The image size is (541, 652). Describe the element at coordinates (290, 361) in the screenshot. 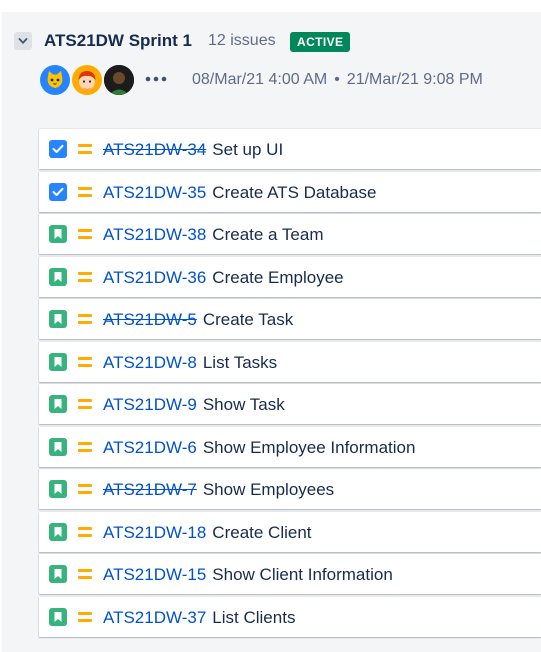

I see `issue-row: ATS21DW-8 List Tasks` at that location.